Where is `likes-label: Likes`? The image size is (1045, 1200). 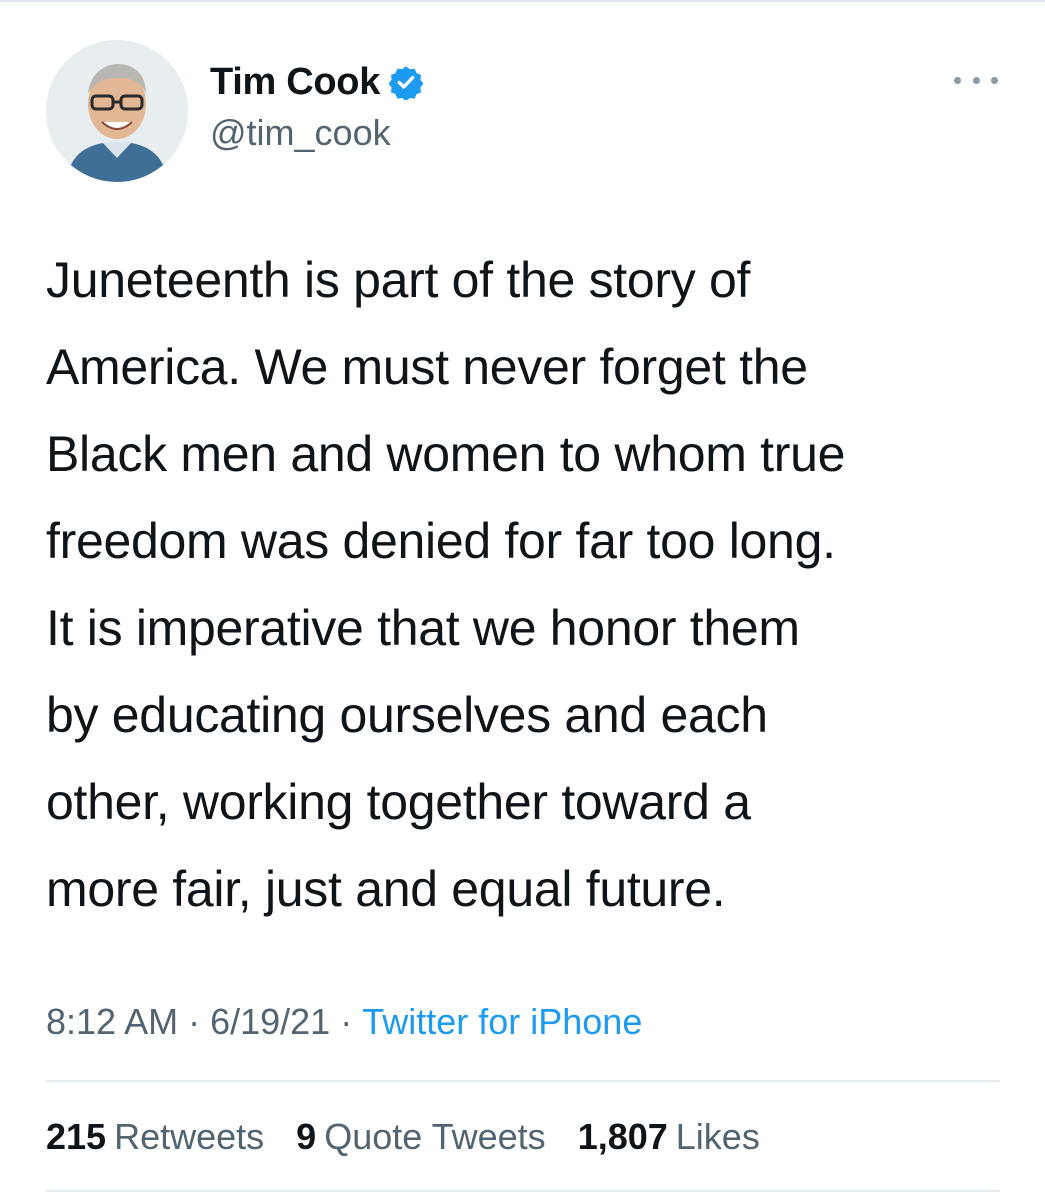
likes-label: Likes is located at coordinates (717, 1136).